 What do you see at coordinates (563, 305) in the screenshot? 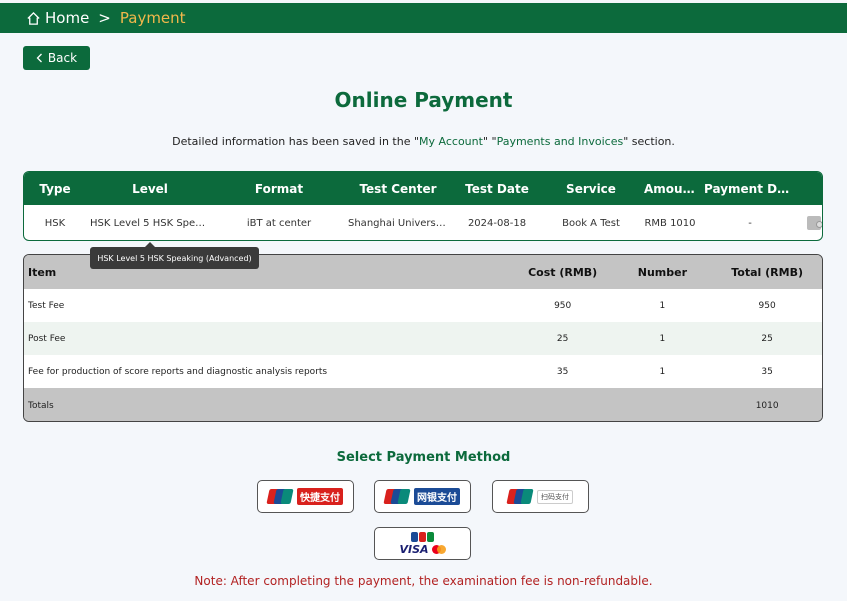
I see `fee-cost: 950` at bounding box center [563, 305].